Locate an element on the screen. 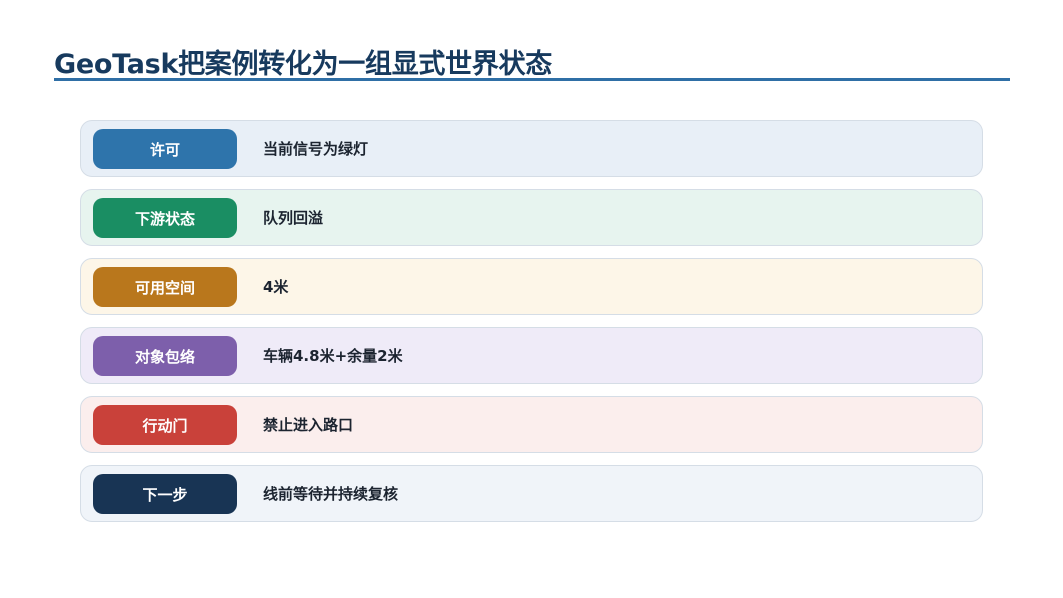  state-value: 禁止进入路口 is located at coordinates (308, 425).